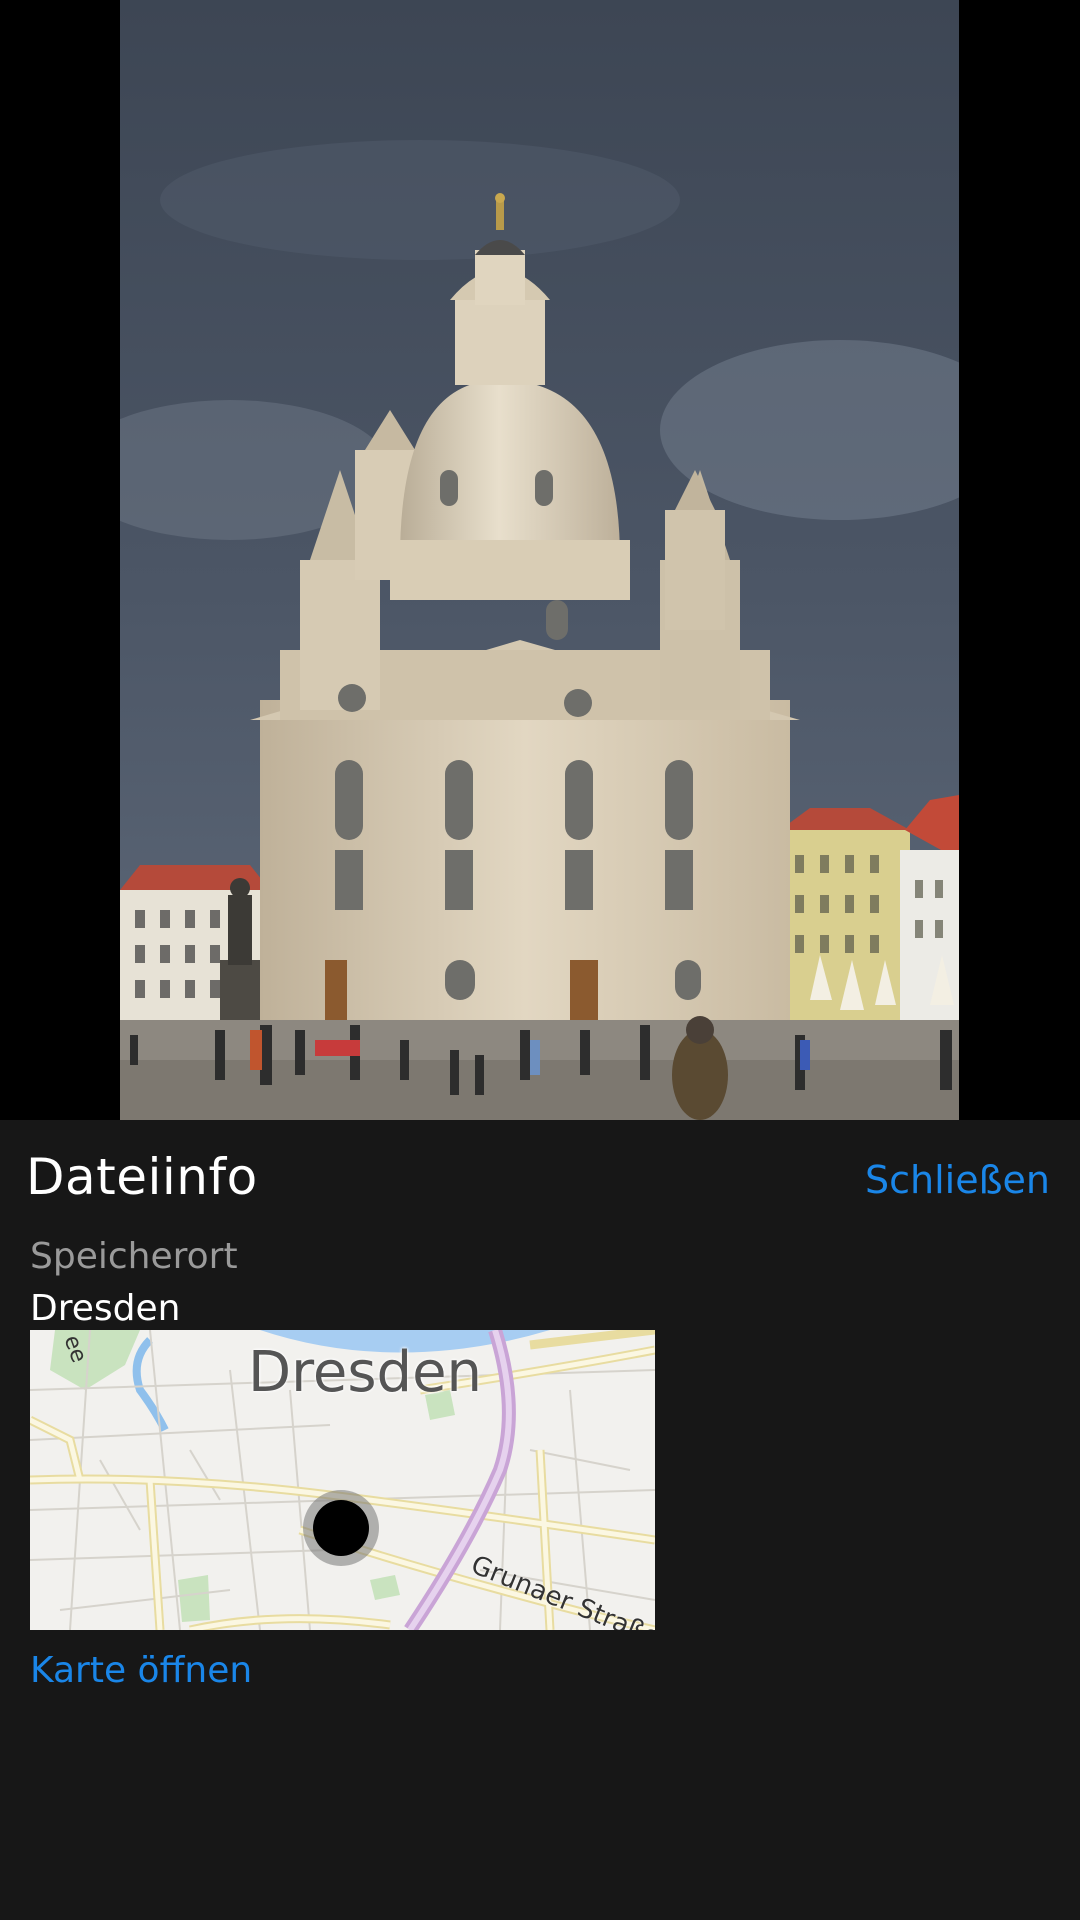 The height and width of the screenshot is (1920, 1080). What do you see at coordinates (141, 1670) in the screenshot?
I see `open-map-link: Karte öffnen` at bounding box center [141, 1670].